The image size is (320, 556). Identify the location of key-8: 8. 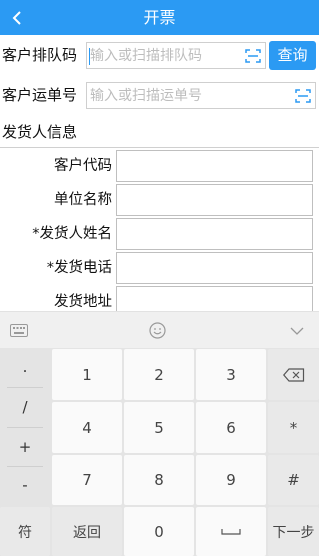
(159, 480).